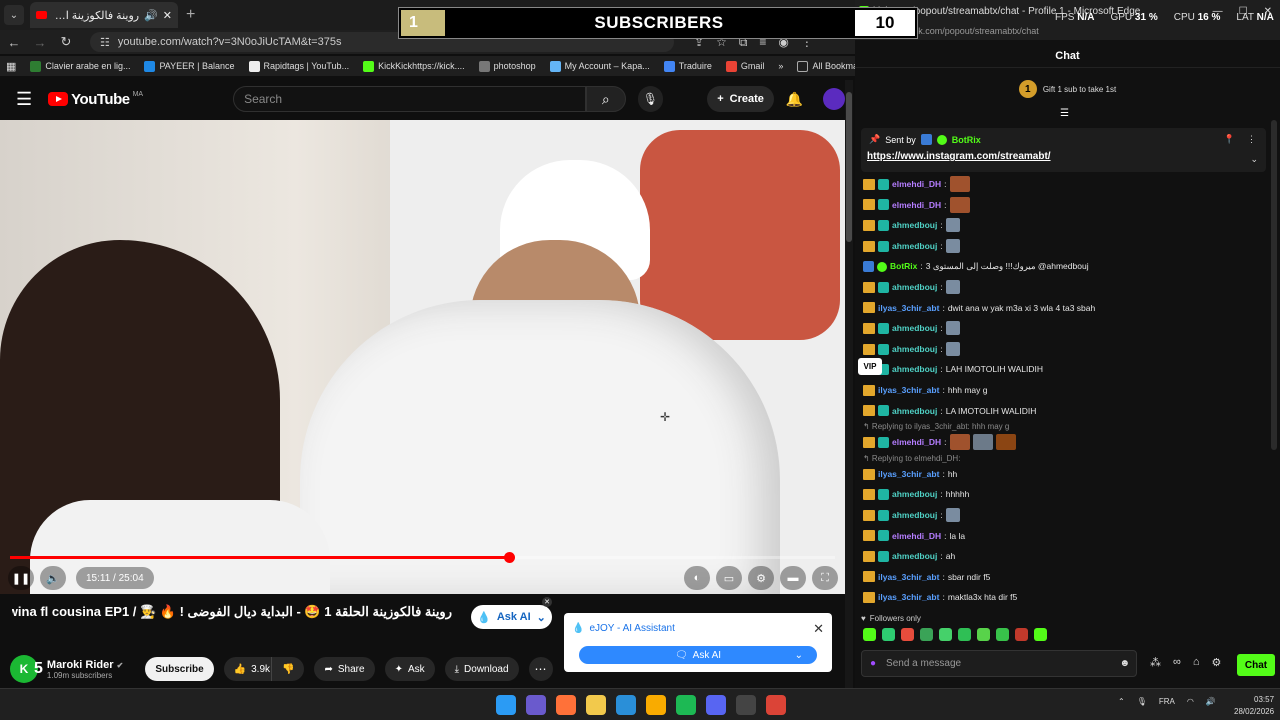 The width and height of the screenshot is (1280, 720). Describe the element at coordinates (1068, 369) in the screenshot. I see `chat-message: ahmedbouj: LAH IMOTOLIH WALIDIH` at that location.